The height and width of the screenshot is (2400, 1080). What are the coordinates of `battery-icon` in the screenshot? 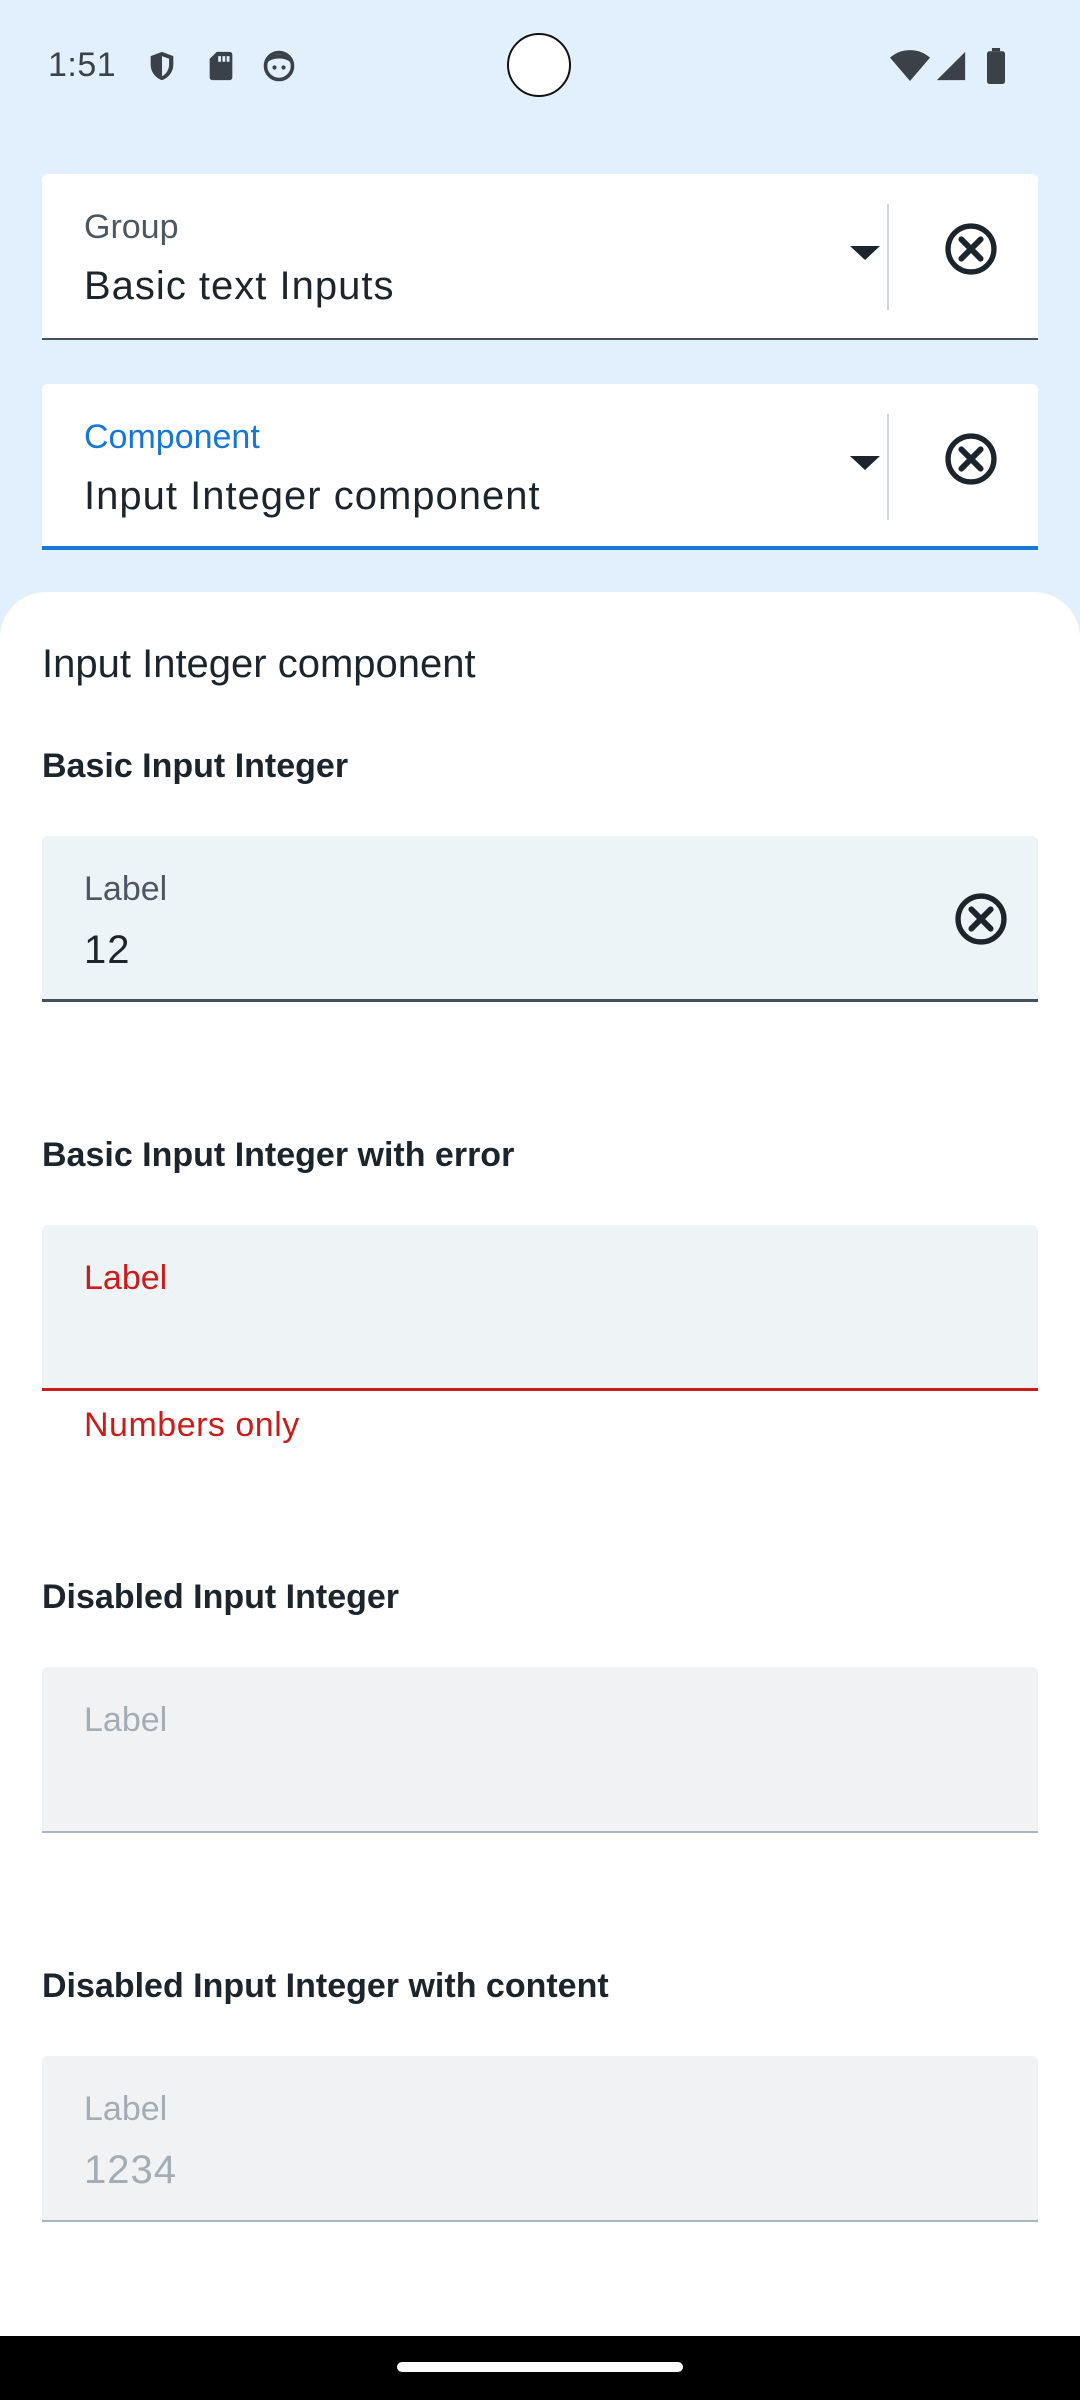 It's located at (996, 66).